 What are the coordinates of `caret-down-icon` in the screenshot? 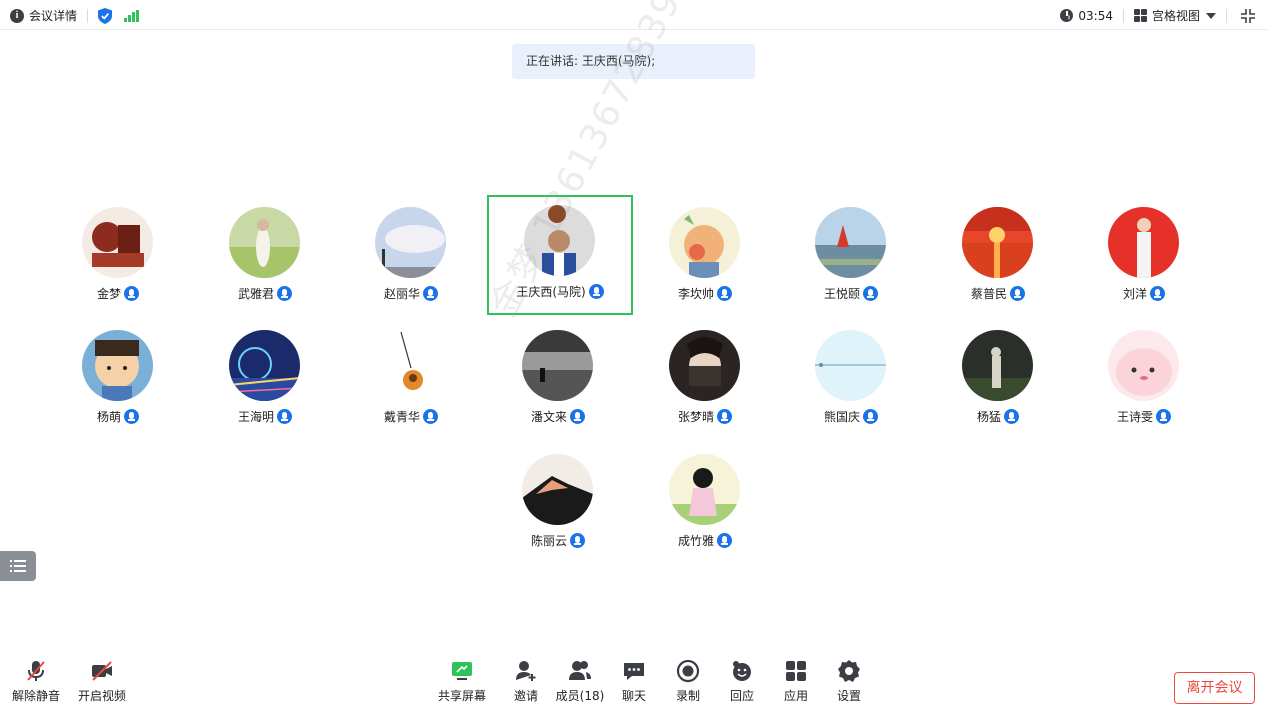 It's located at (1211, 15).